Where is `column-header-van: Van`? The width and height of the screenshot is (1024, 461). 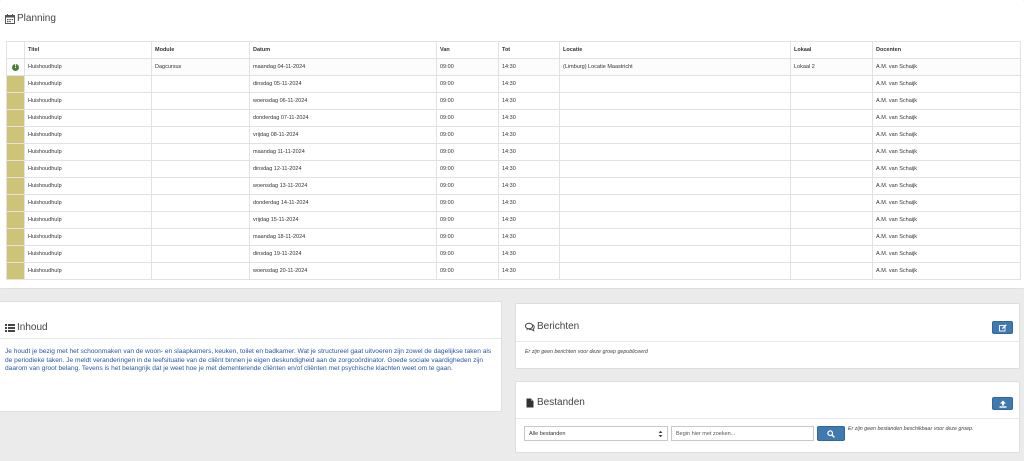
column-header-van: Van is located at coordinates (467, 50).